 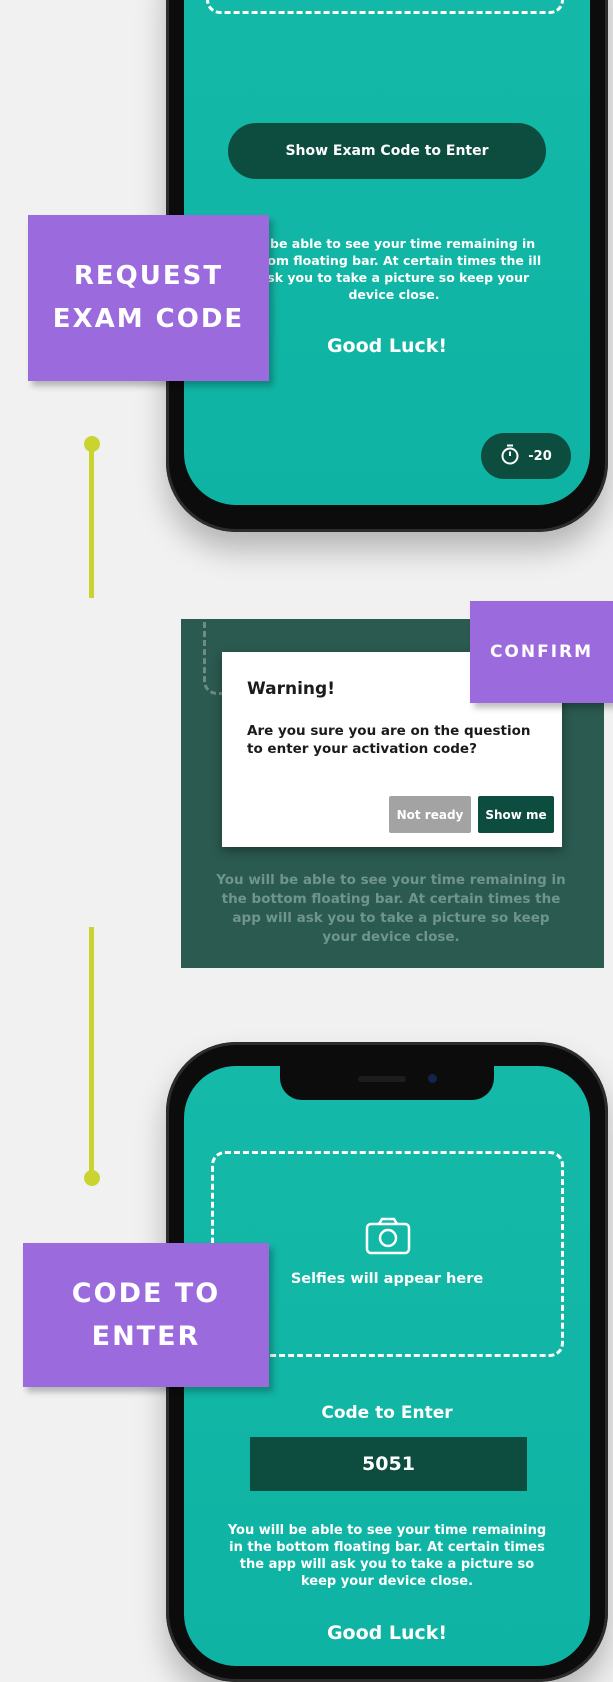 What do you see at coordinates (388, 1464) in the screenshot?
I see `code-display: 5051` at bounding box center [388, 1464].